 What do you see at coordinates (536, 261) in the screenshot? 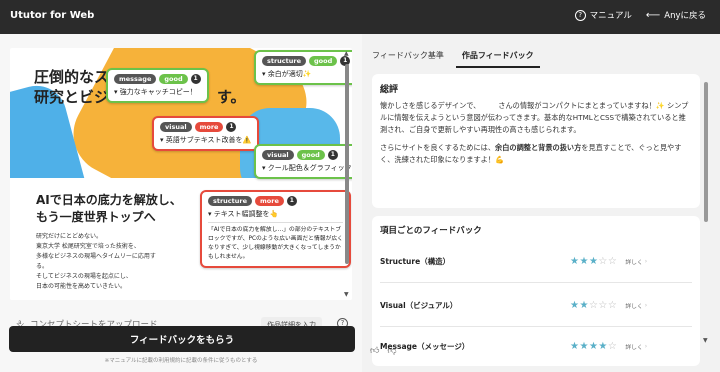
I see `feedback-row-structure: Structure（構造） ★★★☆☆ 詳しく ›` at bounding box center [536, 261].